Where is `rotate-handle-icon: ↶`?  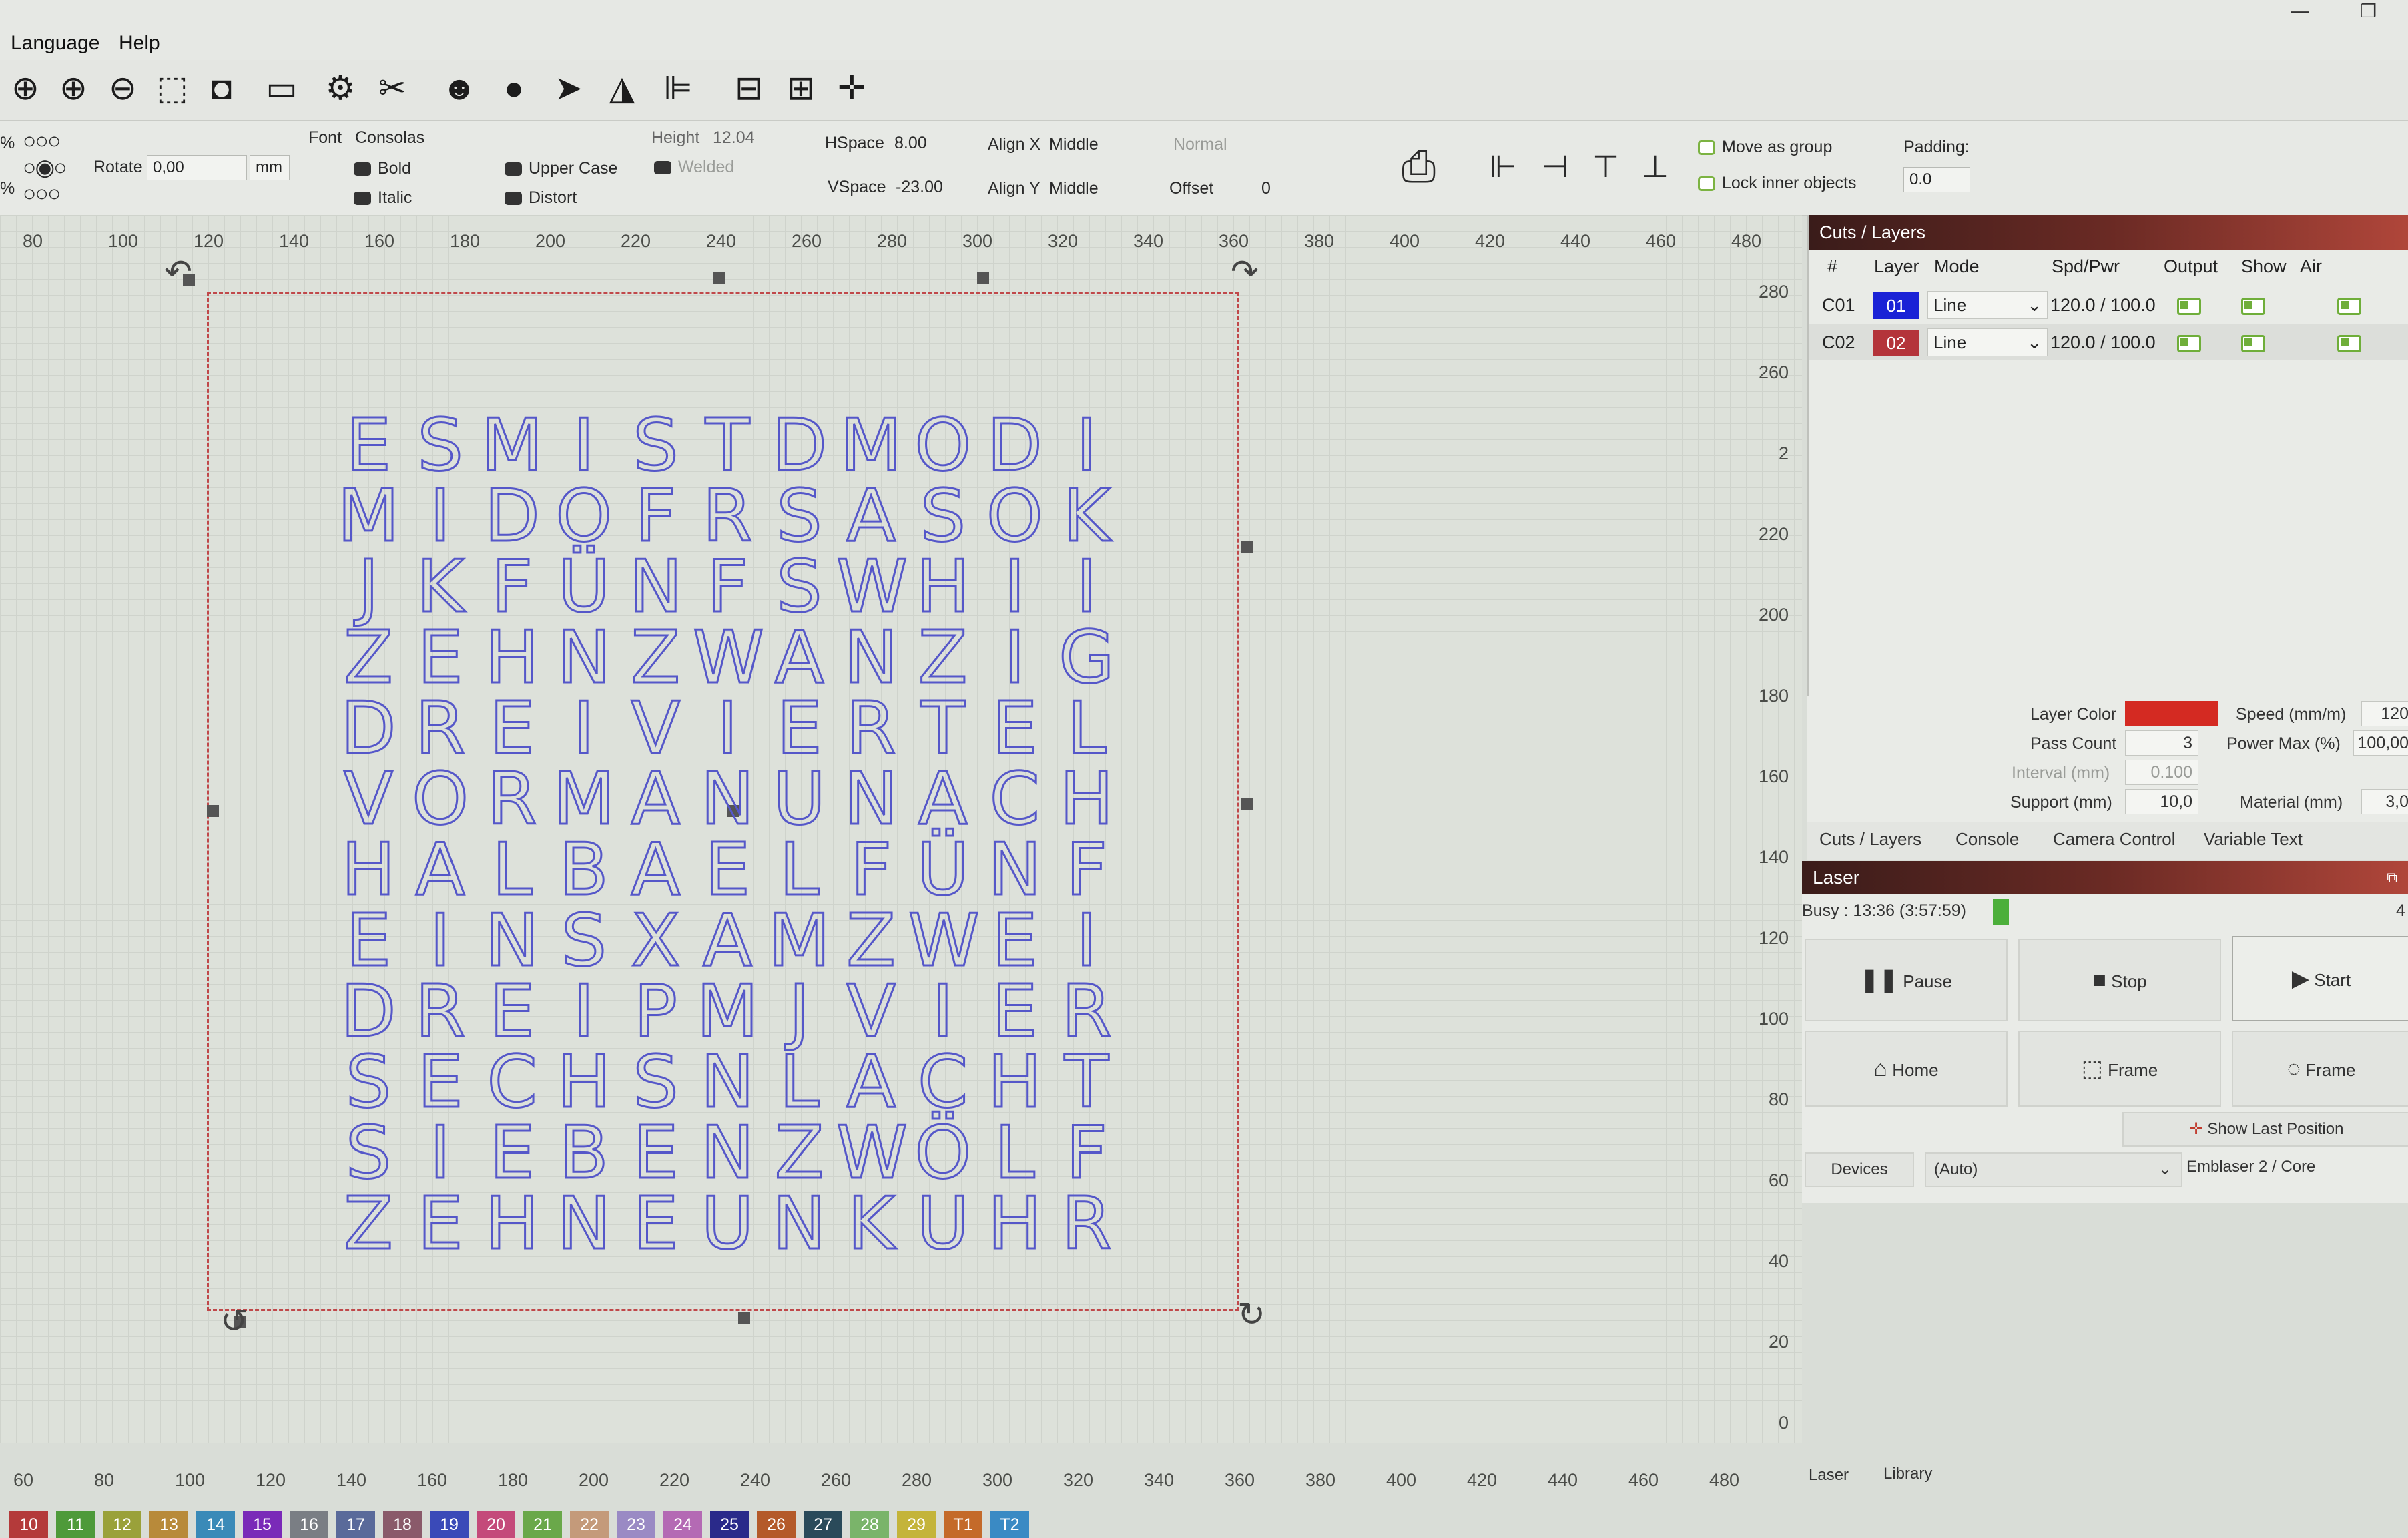 rotate-handle-icon: ↶ is located at coordinates (178, 271).